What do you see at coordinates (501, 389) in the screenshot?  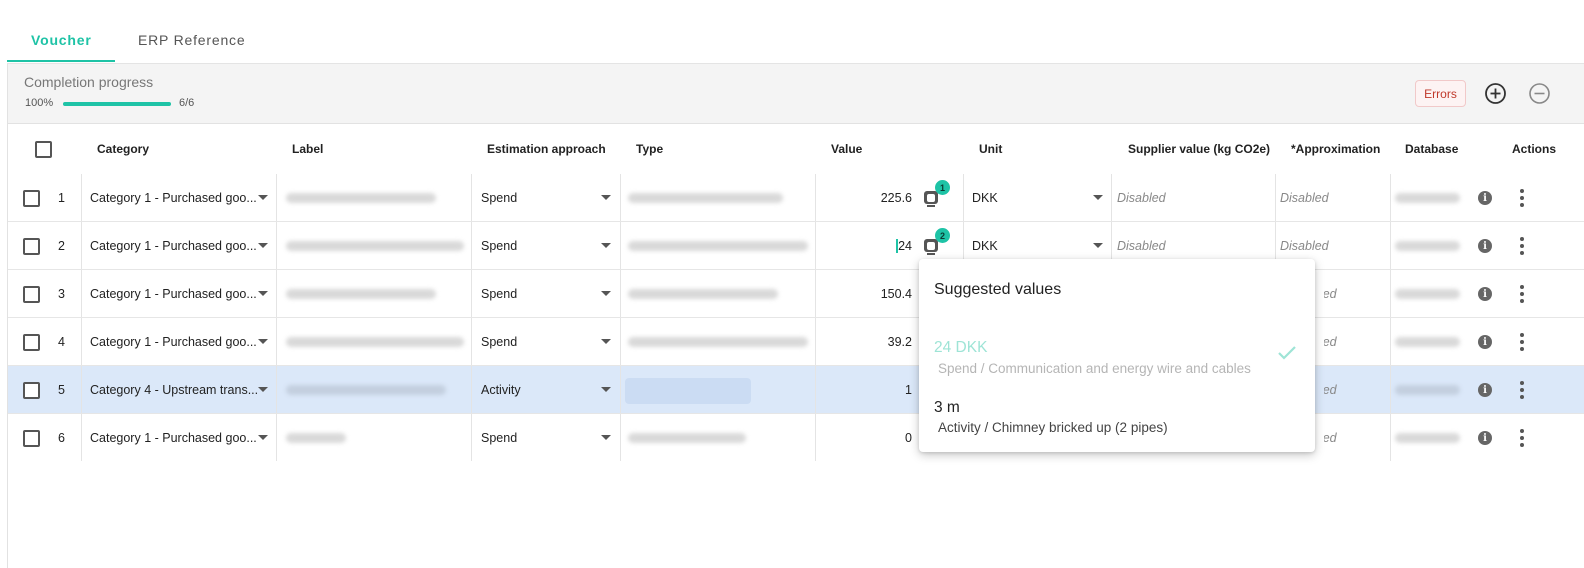 I see `estimation-select: Activity` at bounding box center [501, 389].